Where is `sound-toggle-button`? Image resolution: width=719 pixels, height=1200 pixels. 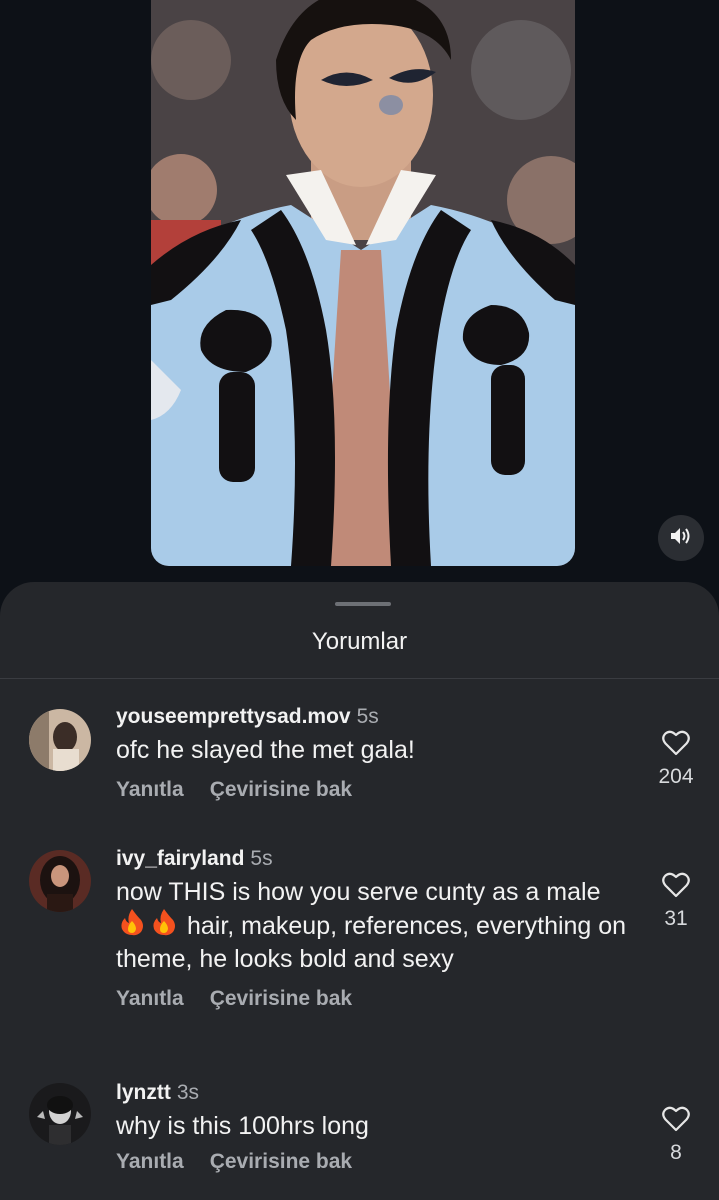
sound-toggle-button is located at coordinates (681, 538).